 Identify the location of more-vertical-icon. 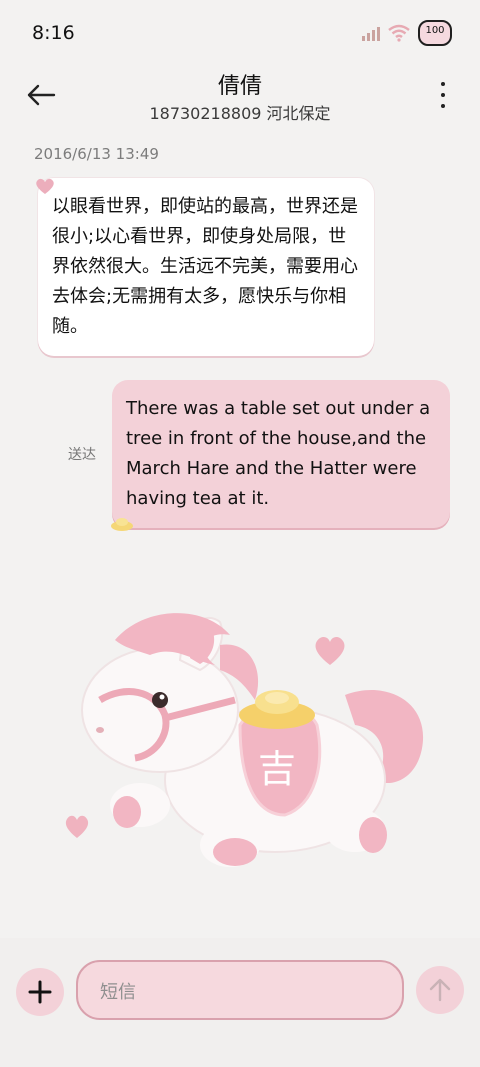
(443, 84).